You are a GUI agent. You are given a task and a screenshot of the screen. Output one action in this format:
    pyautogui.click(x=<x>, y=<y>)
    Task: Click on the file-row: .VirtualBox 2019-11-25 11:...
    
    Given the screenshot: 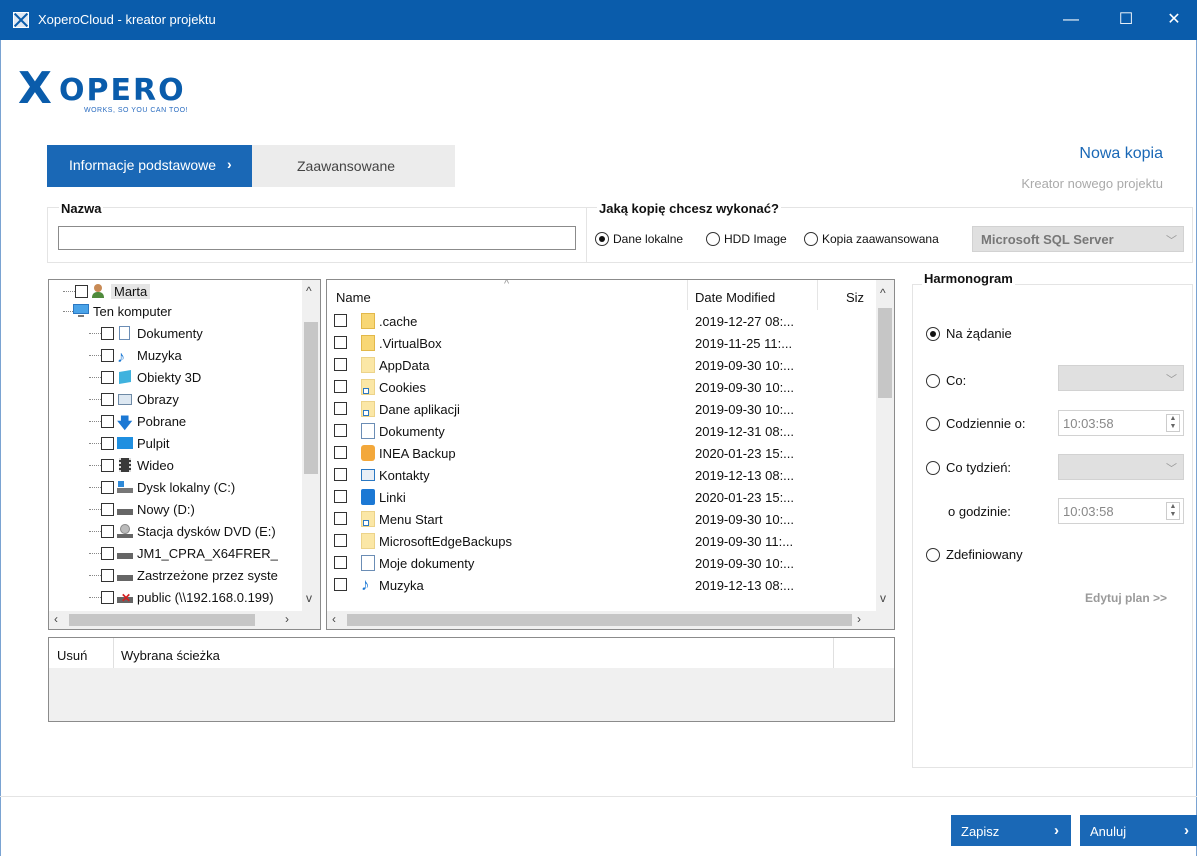 What is the action you would take?
    pyautogui.click(x=599, y=344)
    